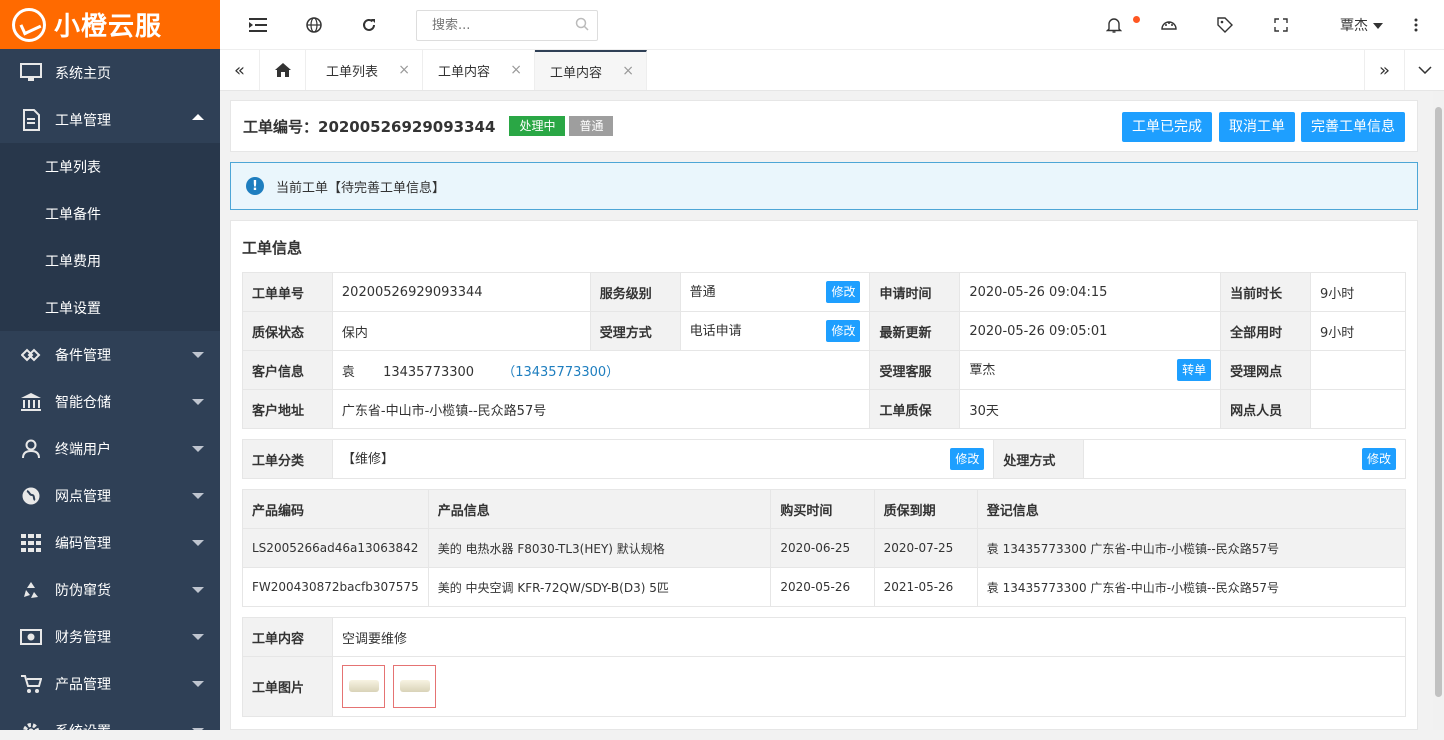 The width and height of the screenshot is (1444, 740). What do you see at coordinates (369, 126) in the screenshot?
I see `order-number-title: 工单编号：20200526929093344` at bounding box center [369, 126].